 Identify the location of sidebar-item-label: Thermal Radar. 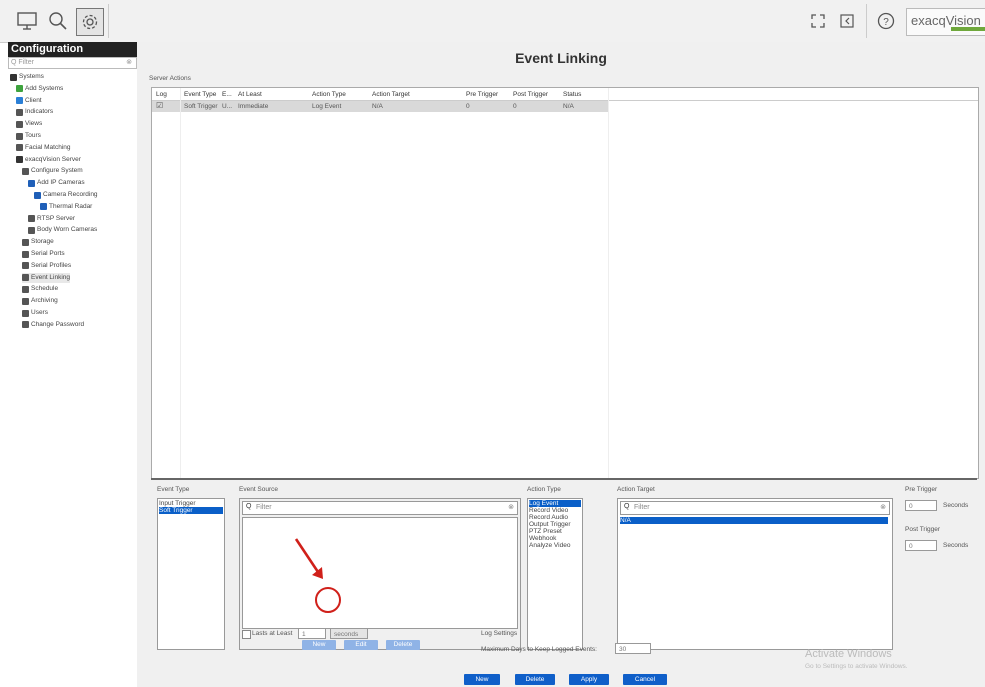
(71, 206).